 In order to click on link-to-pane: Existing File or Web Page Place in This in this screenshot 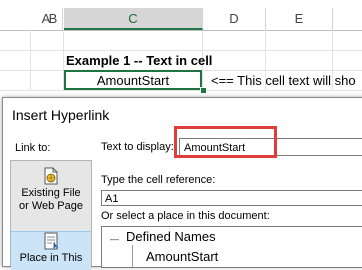, I will do `click(51, 215)`.